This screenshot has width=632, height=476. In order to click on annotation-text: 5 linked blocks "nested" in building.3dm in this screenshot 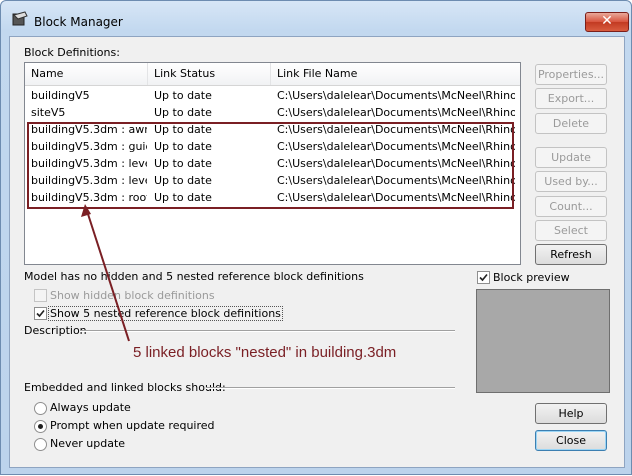, I will do `click(265, 352)`.